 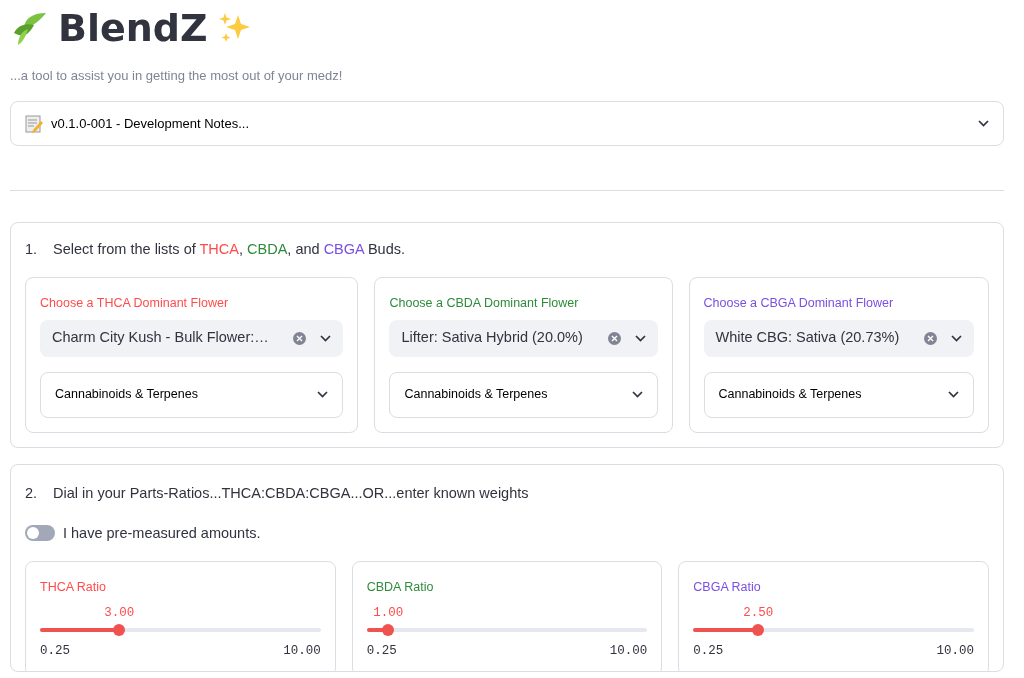 I want to click on slider-label: THCA Ratio, so click(x=73, y=588).